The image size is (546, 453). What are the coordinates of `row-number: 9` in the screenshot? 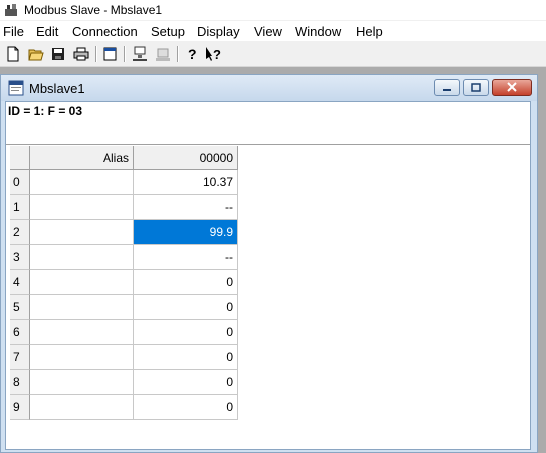 It's located at (20, 407).